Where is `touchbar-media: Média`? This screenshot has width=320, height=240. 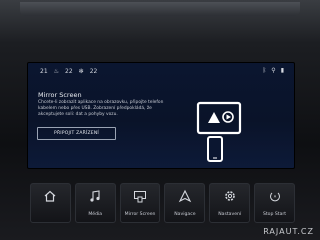 touchbar-media: Média is located at coordinates (95, 203).